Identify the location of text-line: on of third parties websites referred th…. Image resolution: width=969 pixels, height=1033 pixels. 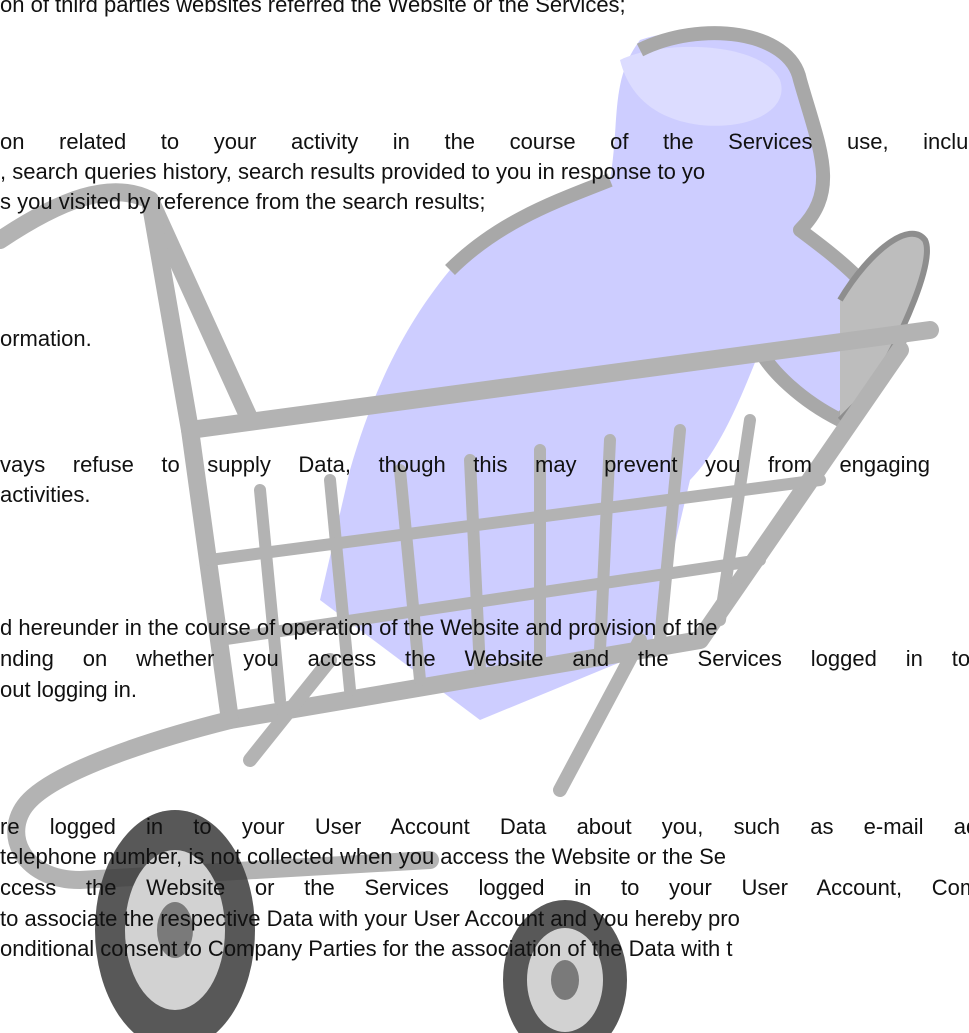
(313, 8).